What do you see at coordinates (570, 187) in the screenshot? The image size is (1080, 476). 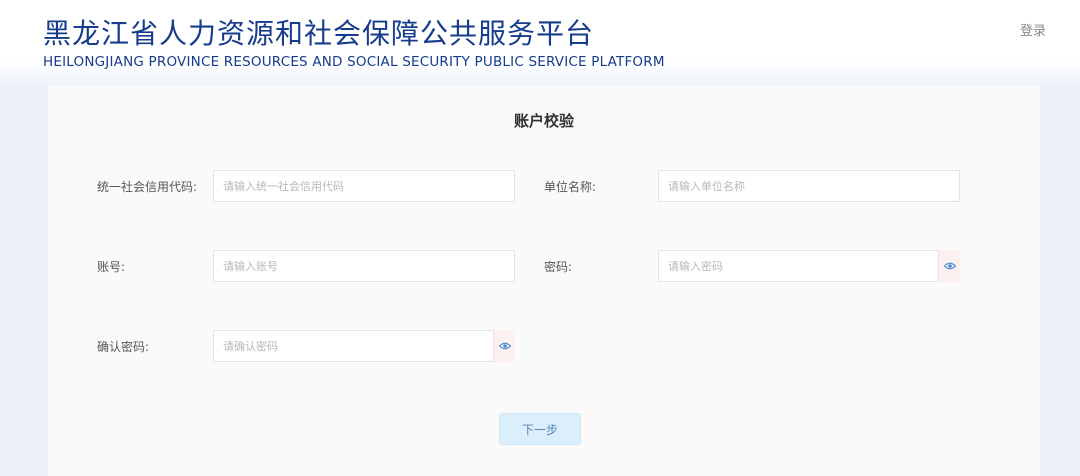 I see `company-name-label: 单位名称:` at bounding box center [570, 187].